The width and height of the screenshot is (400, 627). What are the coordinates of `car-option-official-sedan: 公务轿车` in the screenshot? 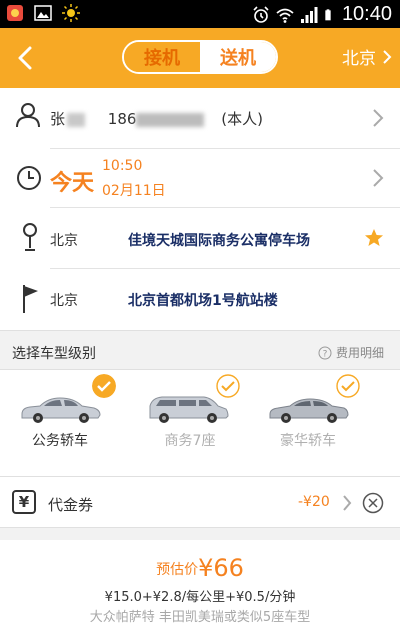 It's located at (60, 422).